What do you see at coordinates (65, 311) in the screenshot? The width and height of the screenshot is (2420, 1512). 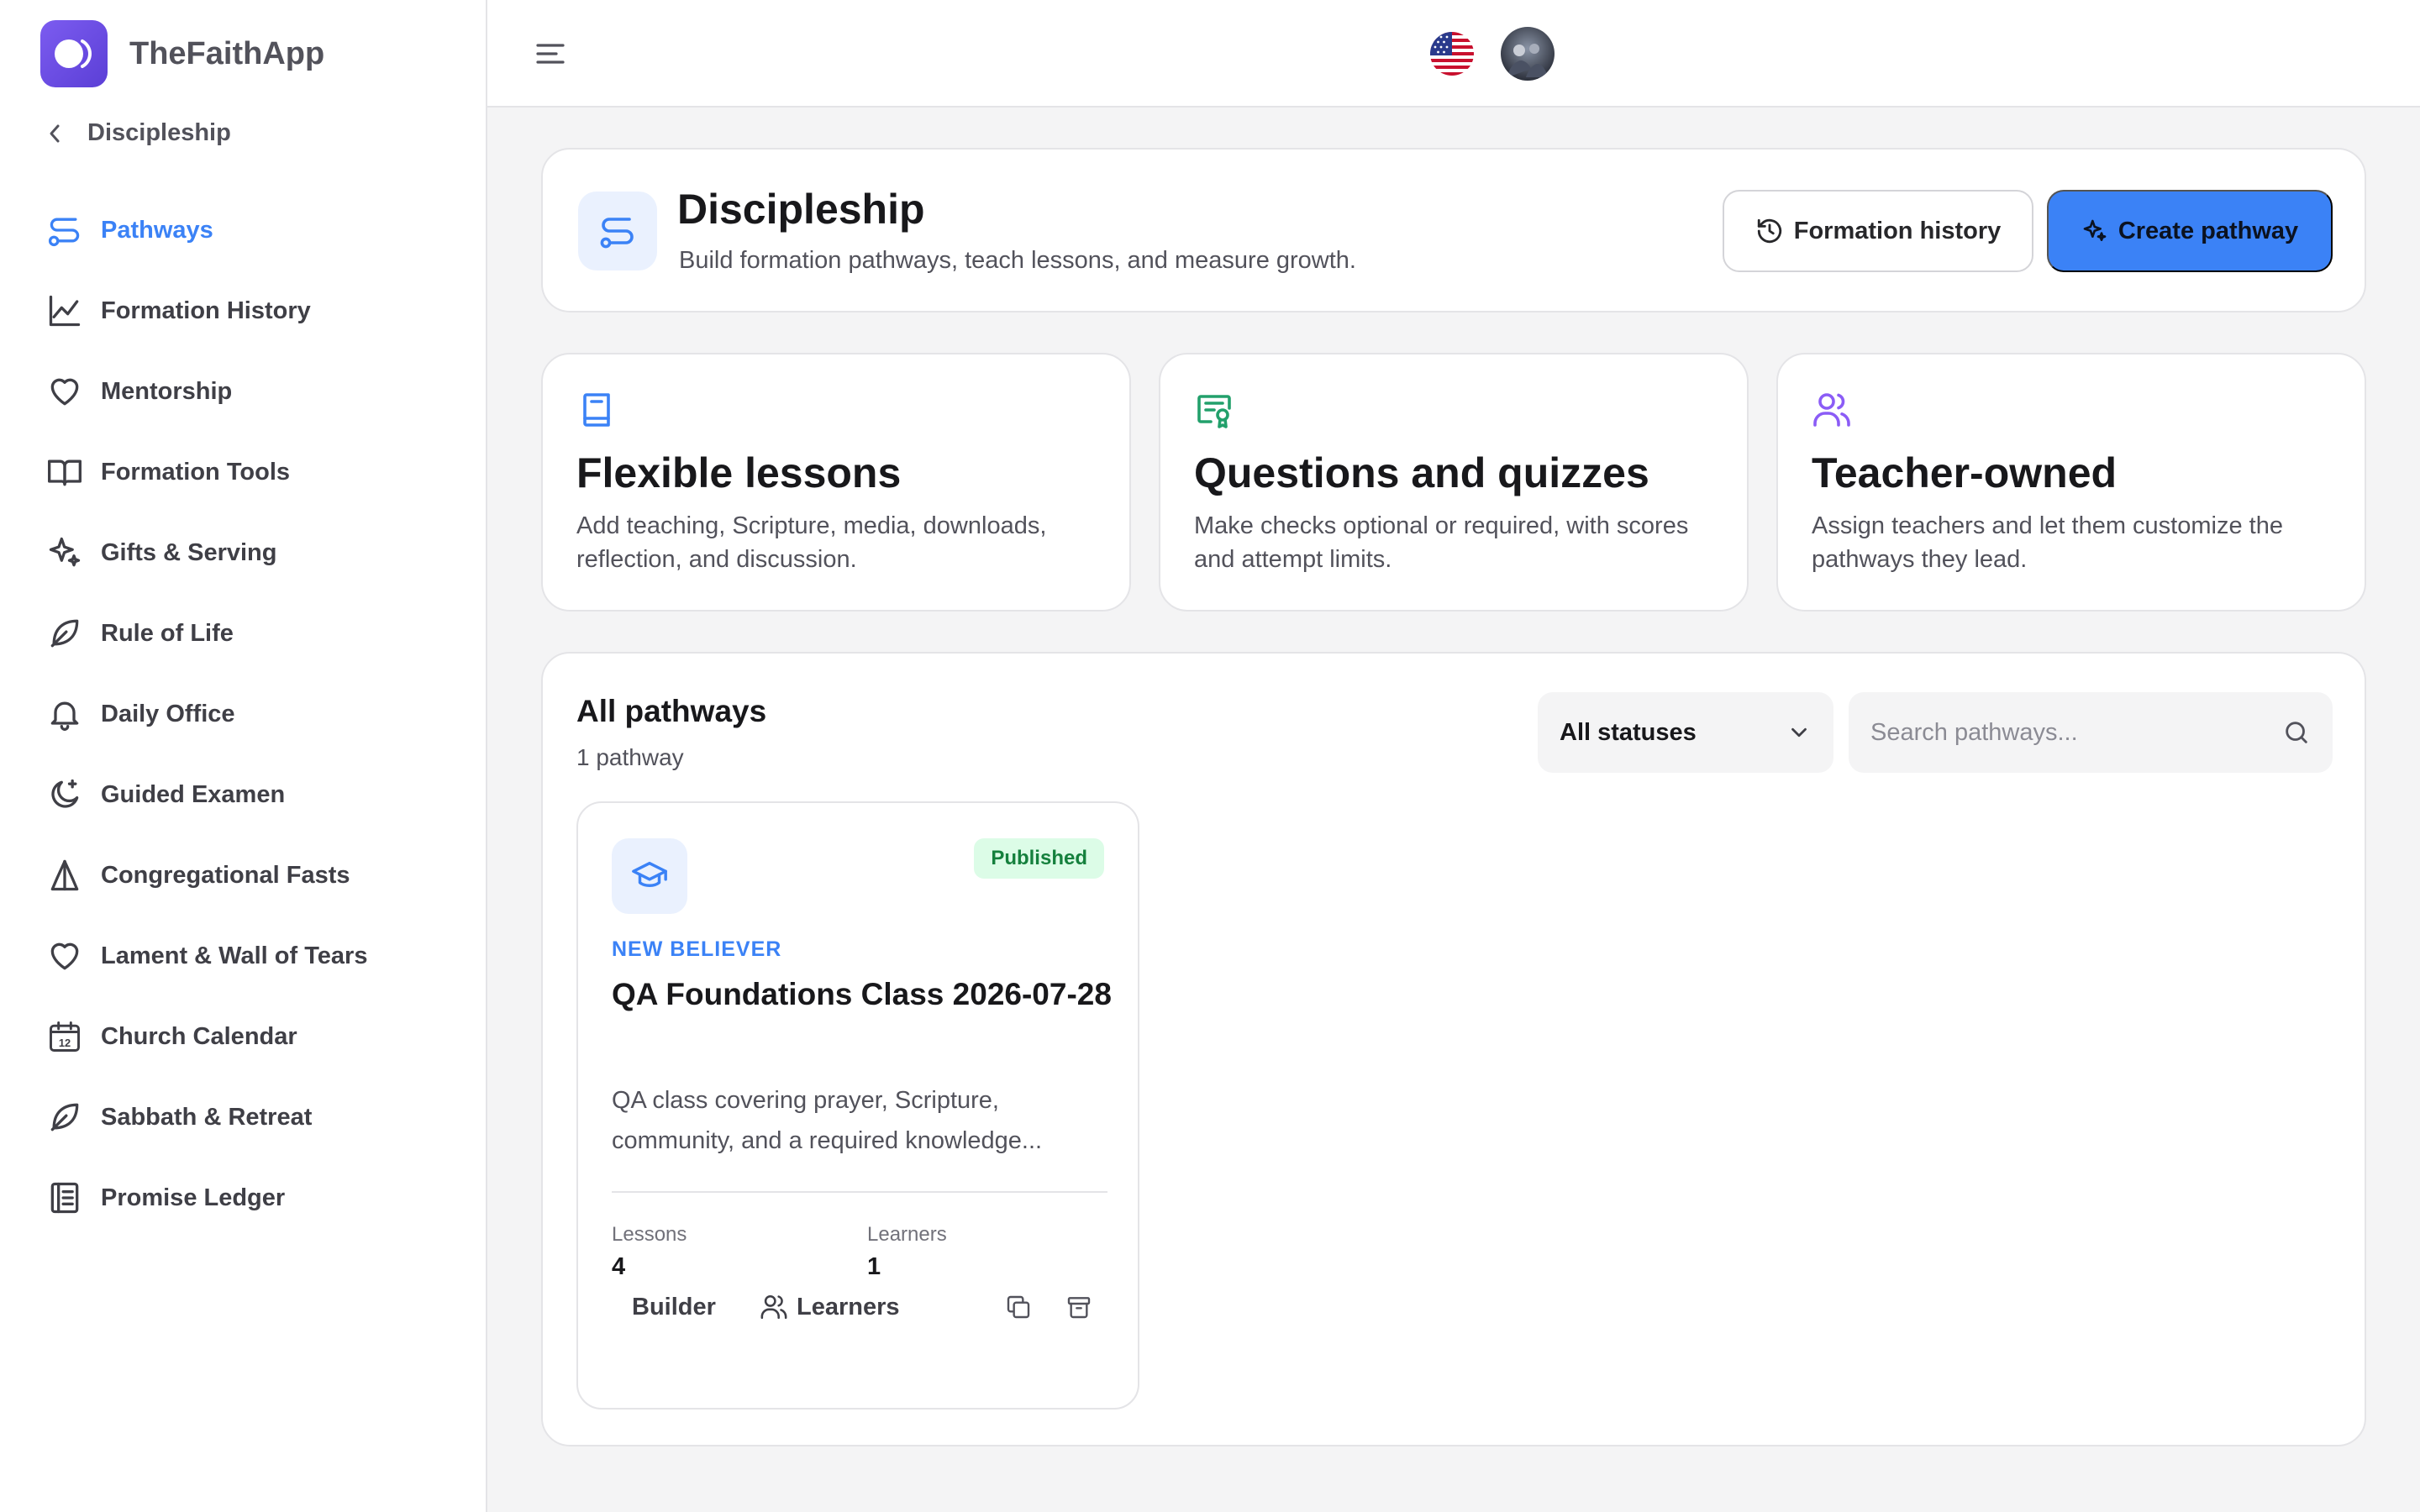 I see `line-chart-icon` at bounding box center [65, 311].